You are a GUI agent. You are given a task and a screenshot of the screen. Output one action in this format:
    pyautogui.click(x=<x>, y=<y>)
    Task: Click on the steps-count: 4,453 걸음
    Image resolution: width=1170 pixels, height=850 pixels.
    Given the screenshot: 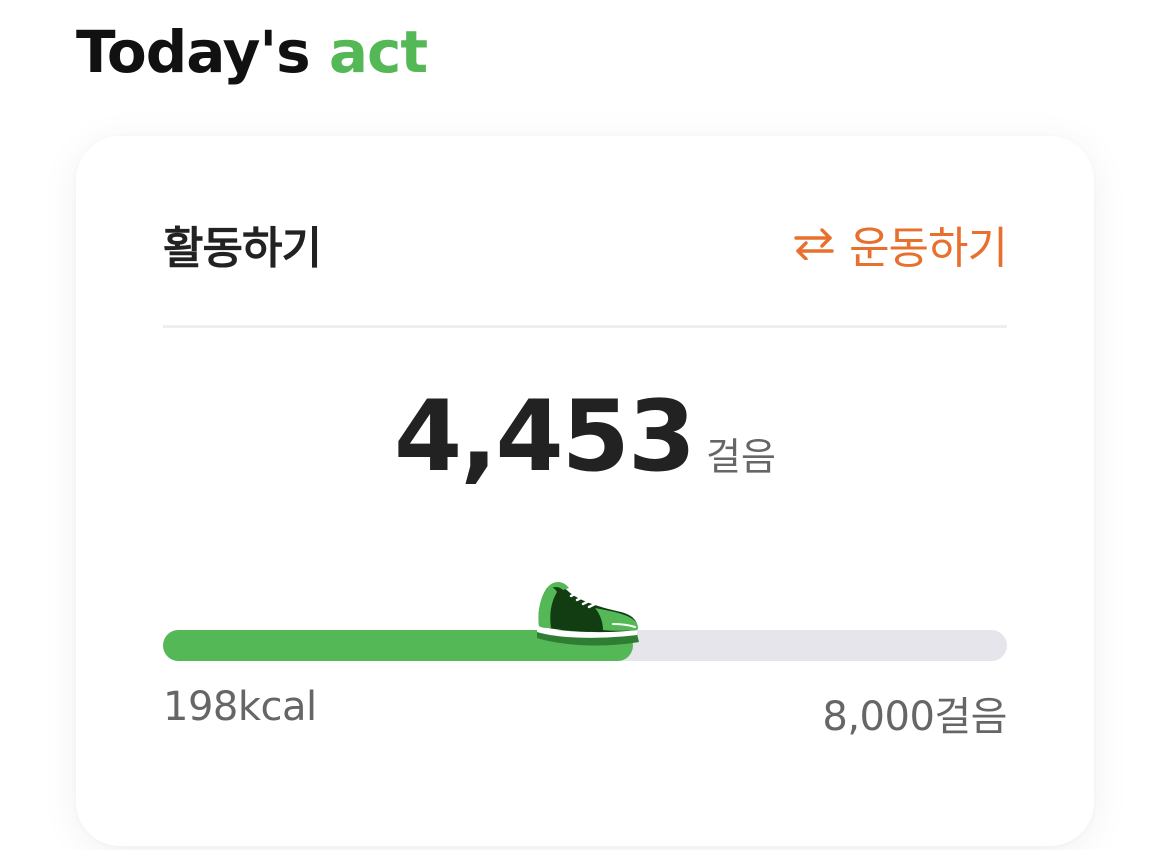 What is the action you would take?
    pyautogui.click(x=585, y=437)
    